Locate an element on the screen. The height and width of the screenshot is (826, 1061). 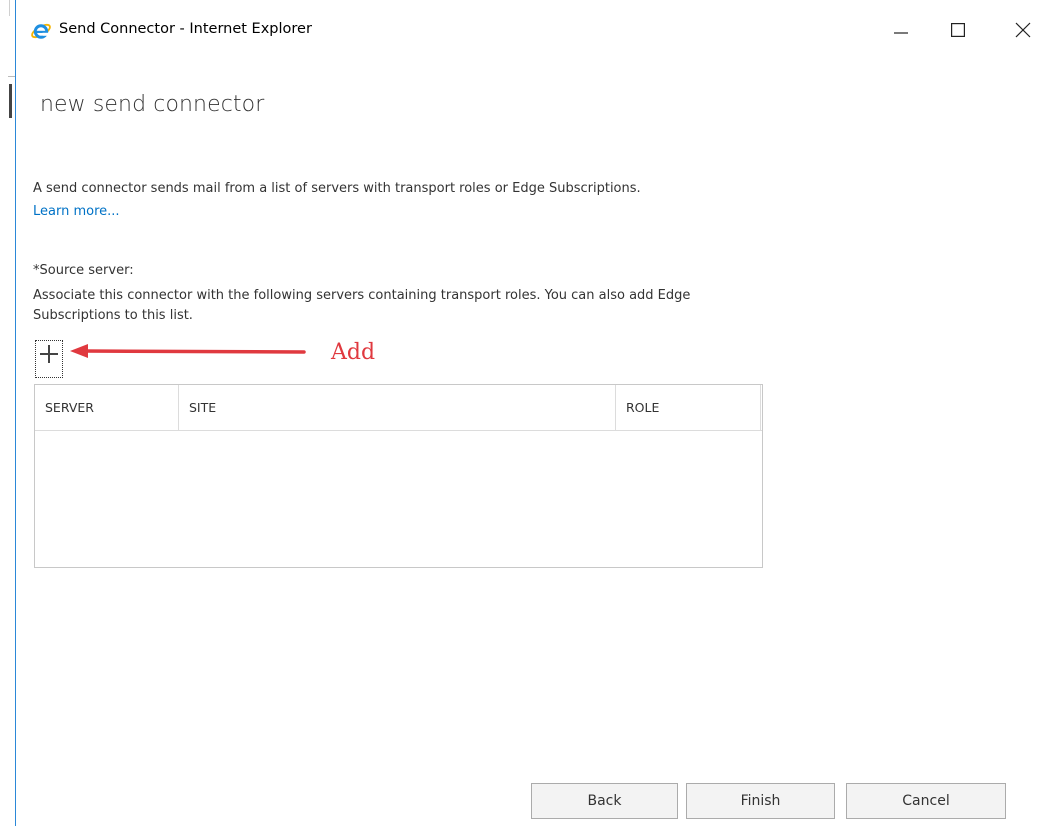
column-header-role: ROLE is located at coordinates (688, 407).